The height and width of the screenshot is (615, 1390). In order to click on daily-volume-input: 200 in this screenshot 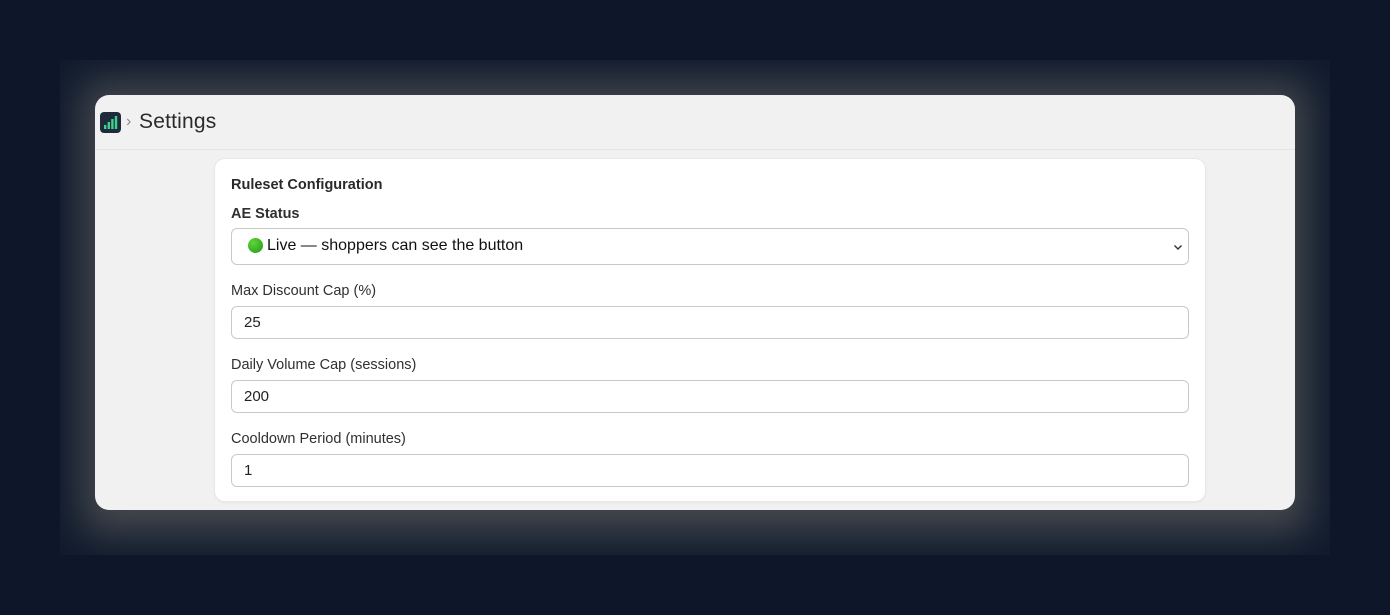, I will do `click(710, 396)`.